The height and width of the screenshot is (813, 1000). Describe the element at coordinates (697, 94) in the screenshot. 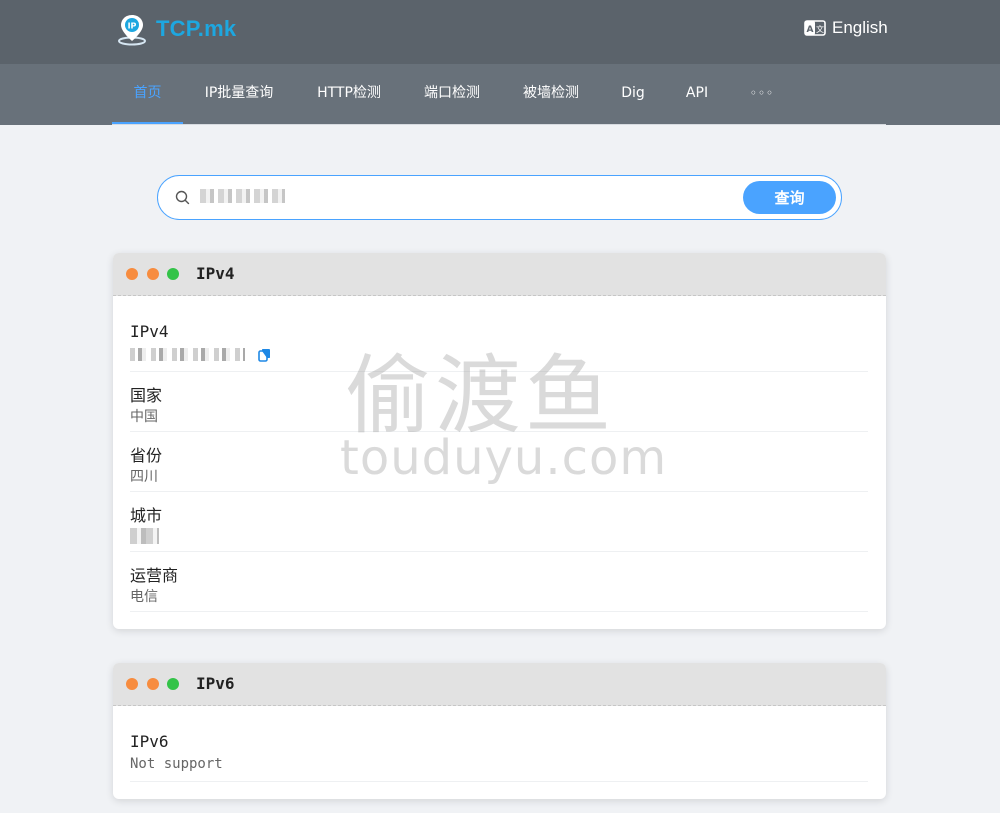

I see `nav-item-api: API` at that location.